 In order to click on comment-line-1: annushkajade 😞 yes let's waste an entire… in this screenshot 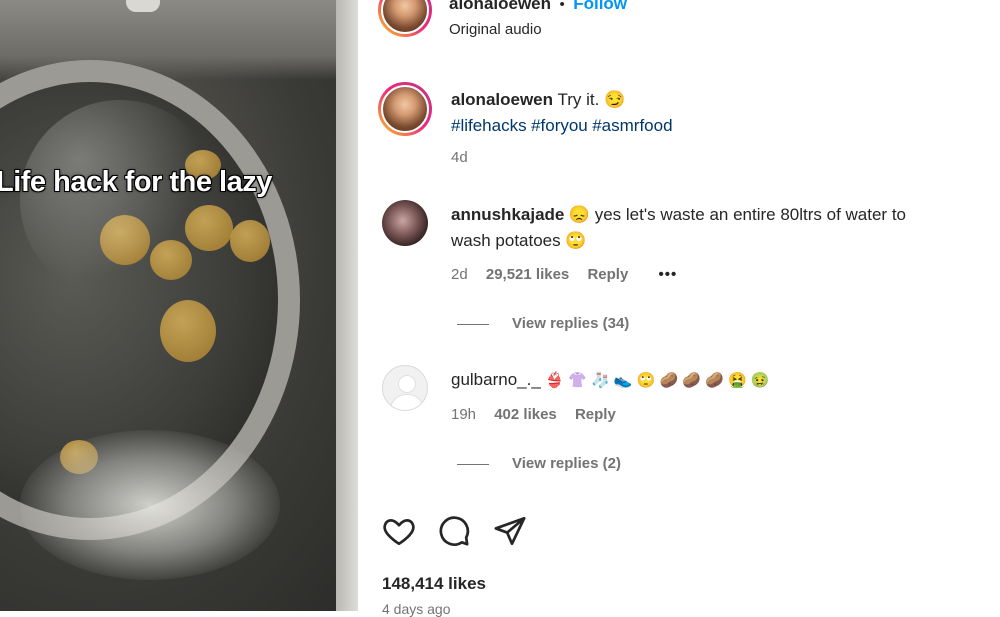, I will do `click(678, 215)`.